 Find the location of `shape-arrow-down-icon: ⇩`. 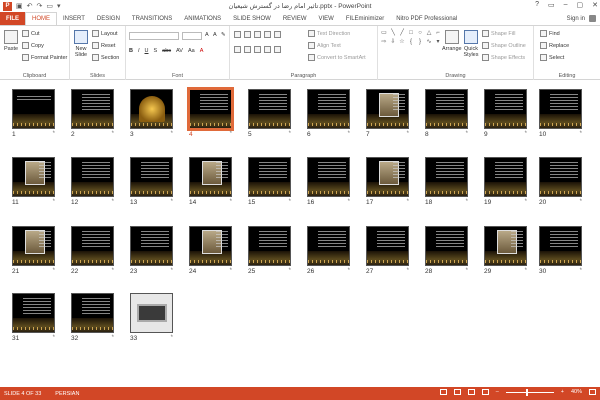

shape-arrow-down-icon: ⇩ is located at coordinates (393, 42).